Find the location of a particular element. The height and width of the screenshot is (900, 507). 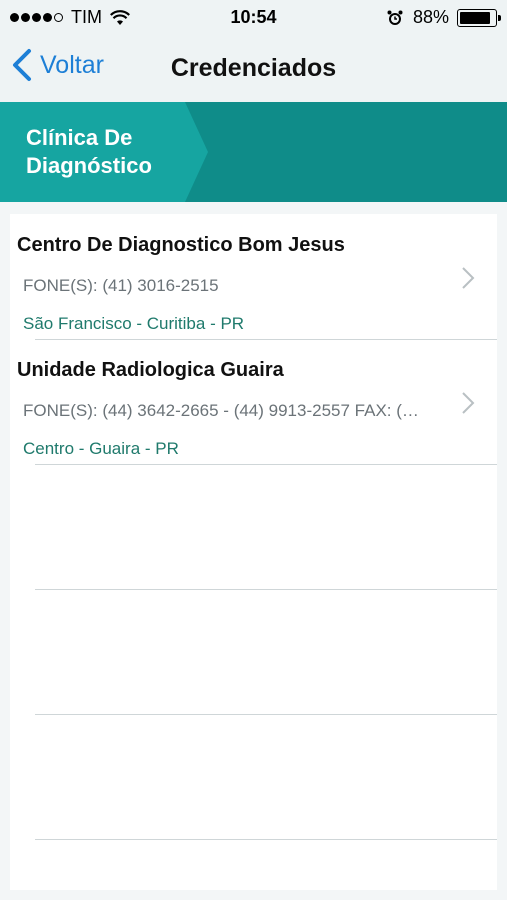

battery-icon is located at coordinates (479, 17).